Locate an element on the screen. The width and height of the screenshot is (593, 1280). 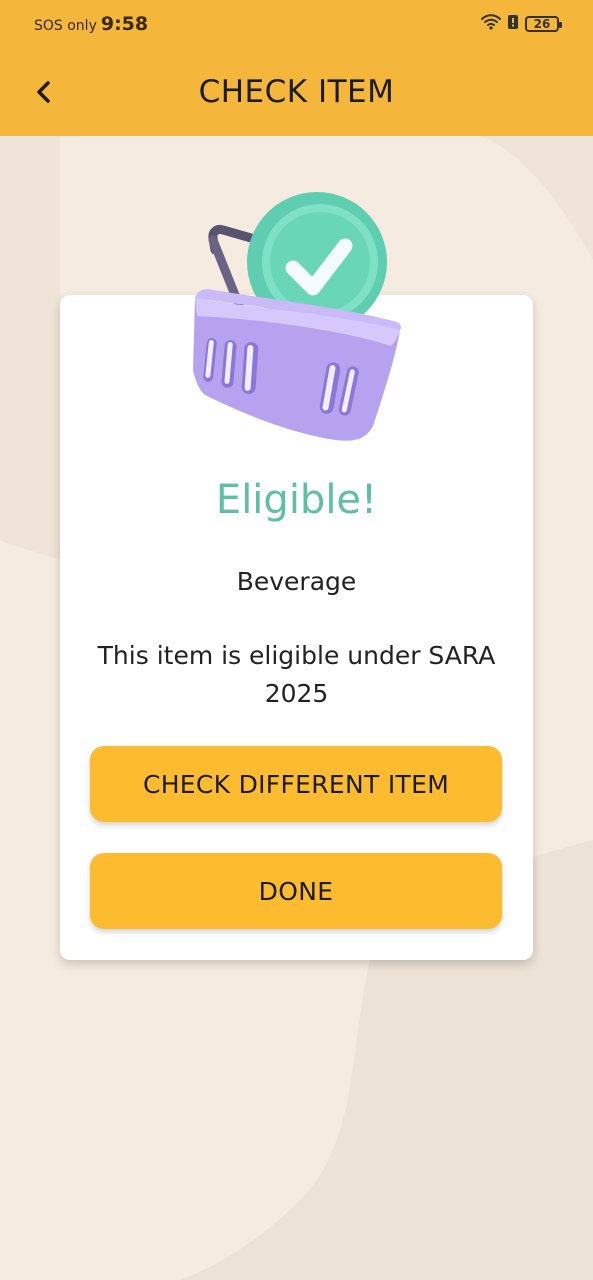
eligibility-status: Eligible! is located at coordinates (296, 500).